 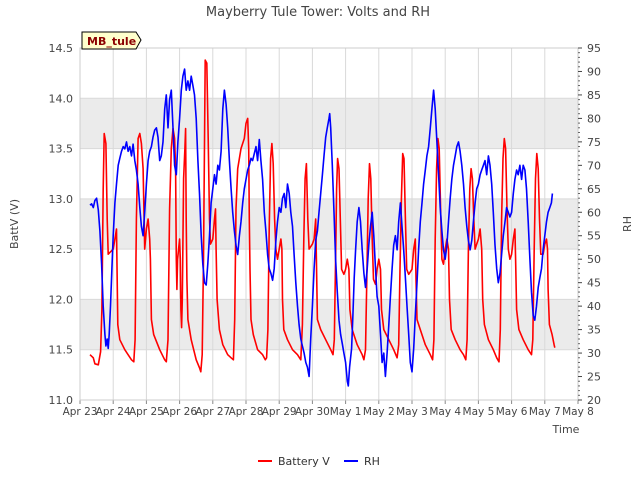 I want to click on right-tick-label: 70, so click(x=594, y=165).